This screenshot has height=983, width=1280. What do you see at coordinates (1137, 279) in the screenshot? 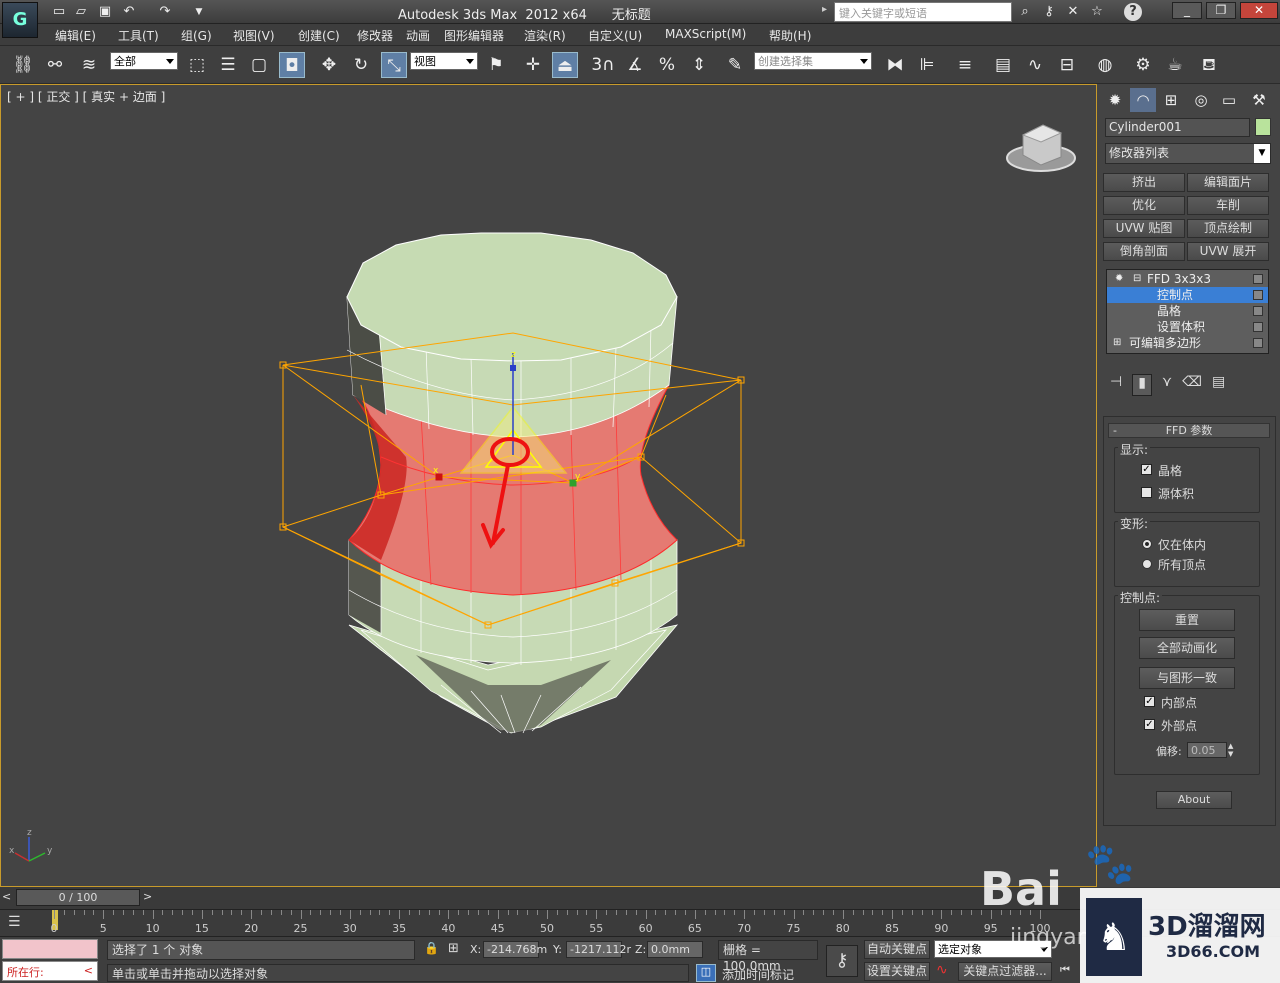
I see `collapse-icon: ⊟` at bounding box center [1137, 279].